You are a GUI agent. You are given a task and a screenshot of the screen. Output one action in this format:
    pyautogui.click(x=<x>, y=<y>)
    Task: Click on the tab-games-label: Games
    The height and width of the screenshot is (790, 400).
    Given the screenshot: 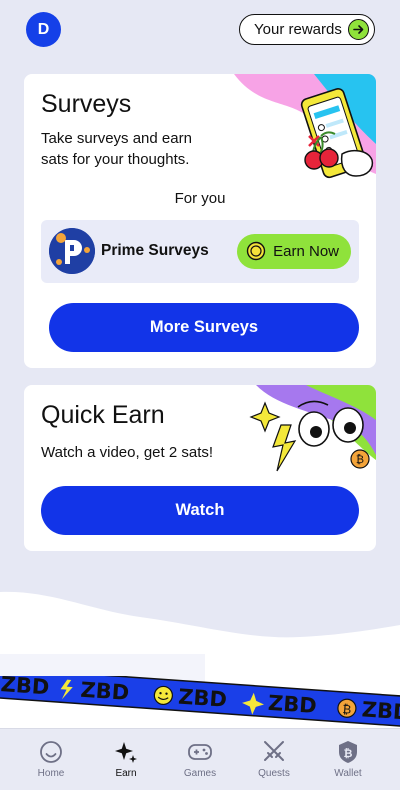 What is the action you would take?
    pyautogui.click(x=200, y=773)
    